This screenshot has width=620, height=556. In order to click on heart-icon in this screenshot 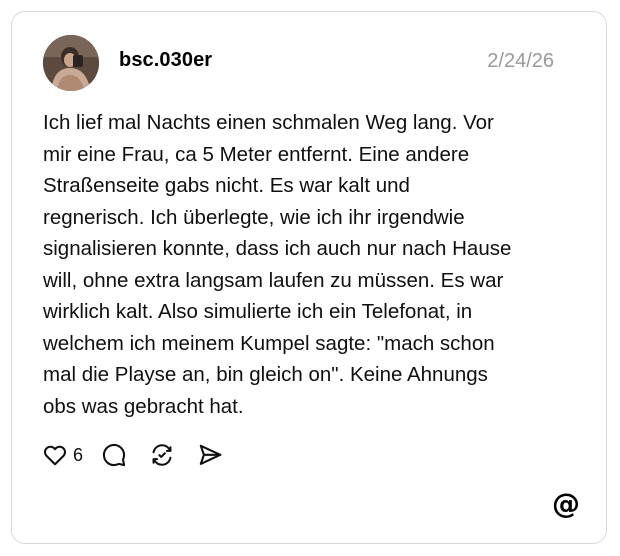, I will do `click(55, 455)`.